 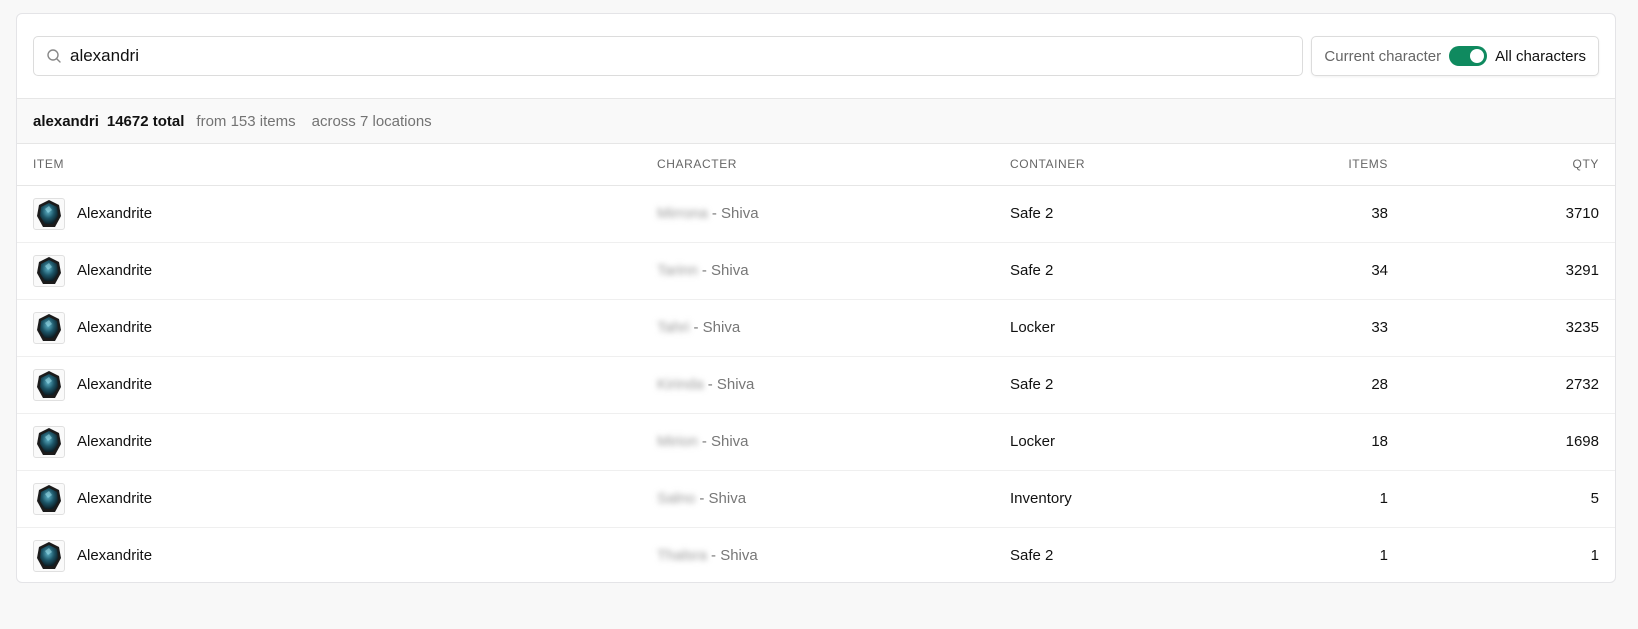 I want to click on table-row: Alexandrite Salno - Shiva Inventory 1 5, so click(x=816, y=499).